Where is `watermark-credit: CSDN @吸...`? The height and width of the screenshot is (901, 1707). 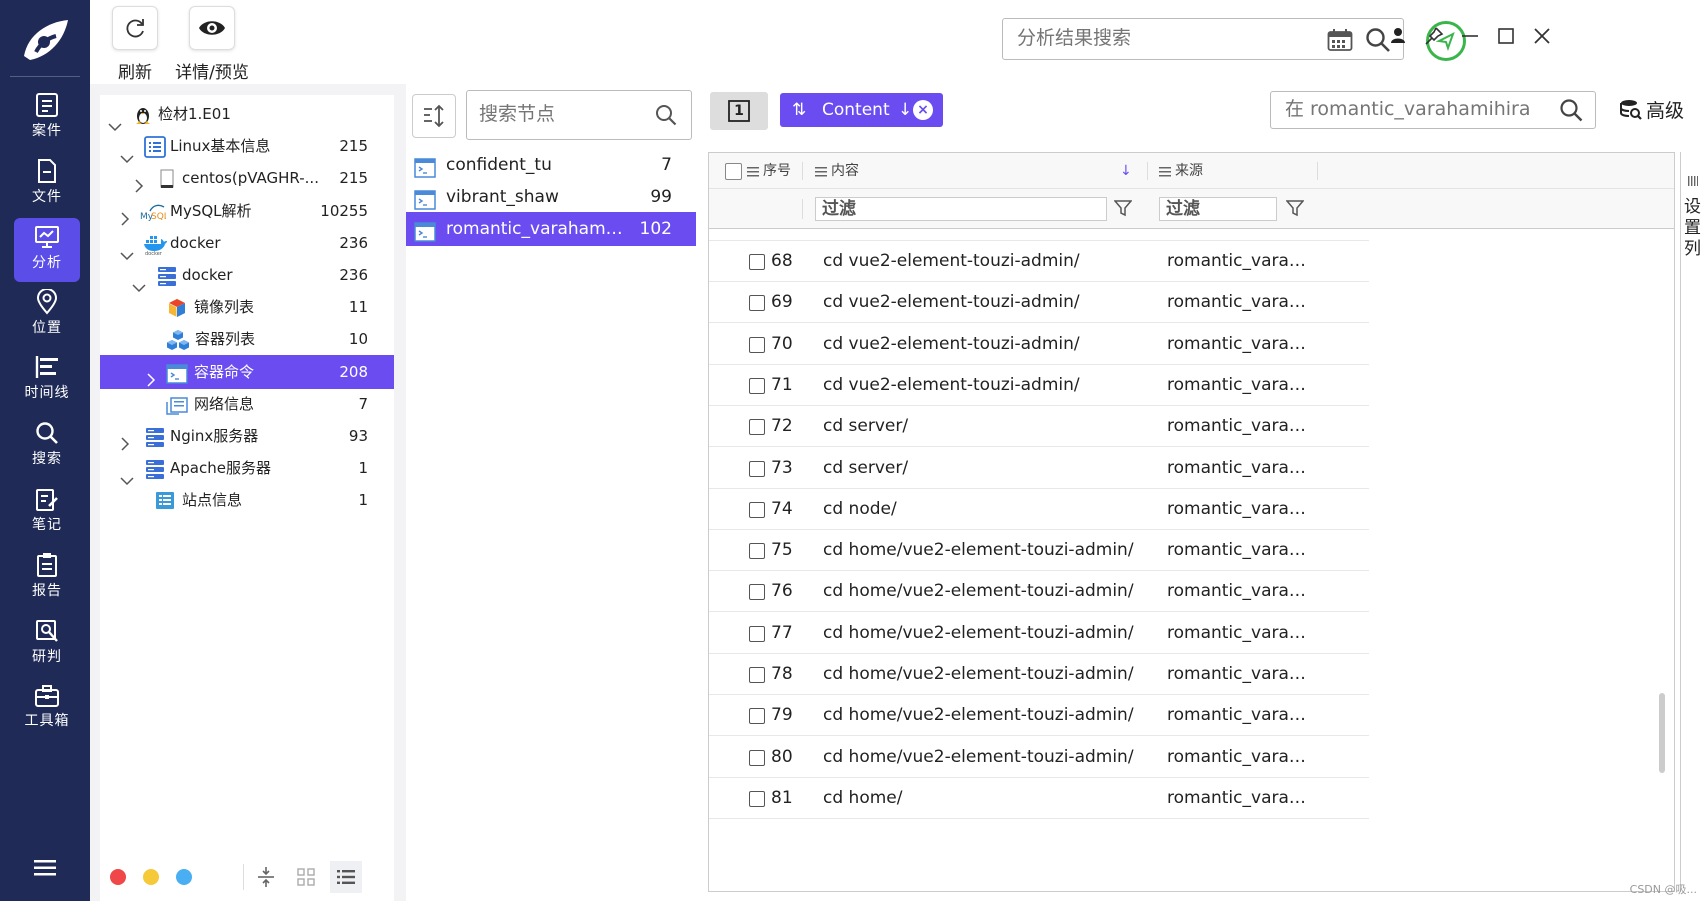 watermark-credit: CSDN @吸... is located at coordinates (1663, 889).